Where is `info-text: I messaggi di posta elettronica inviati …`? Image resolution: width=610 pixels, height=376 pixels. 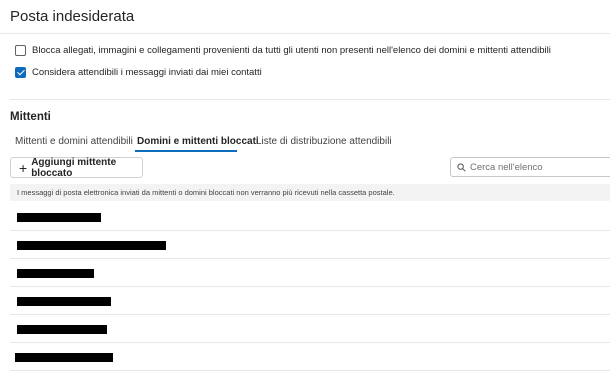 info-text: I messaggi di posta elettronica inviati … is located at coordinates (206, 192).